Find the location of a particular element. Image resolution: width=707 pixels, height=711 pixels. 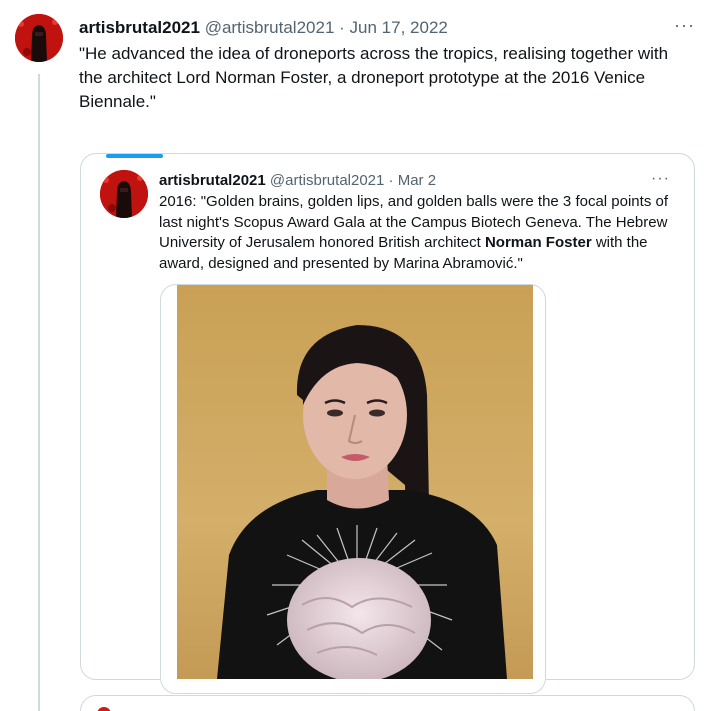

quote-header: artisbrutal2021 @artisbrutal2021 · Mar 2 is located at coordinates (297, 180).